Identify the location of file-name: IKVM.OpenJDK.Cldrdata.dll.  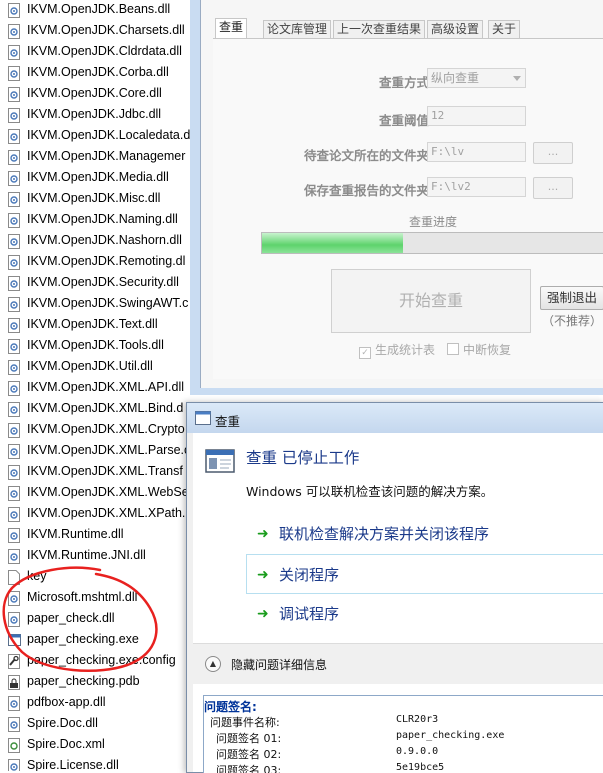
(104, 51).